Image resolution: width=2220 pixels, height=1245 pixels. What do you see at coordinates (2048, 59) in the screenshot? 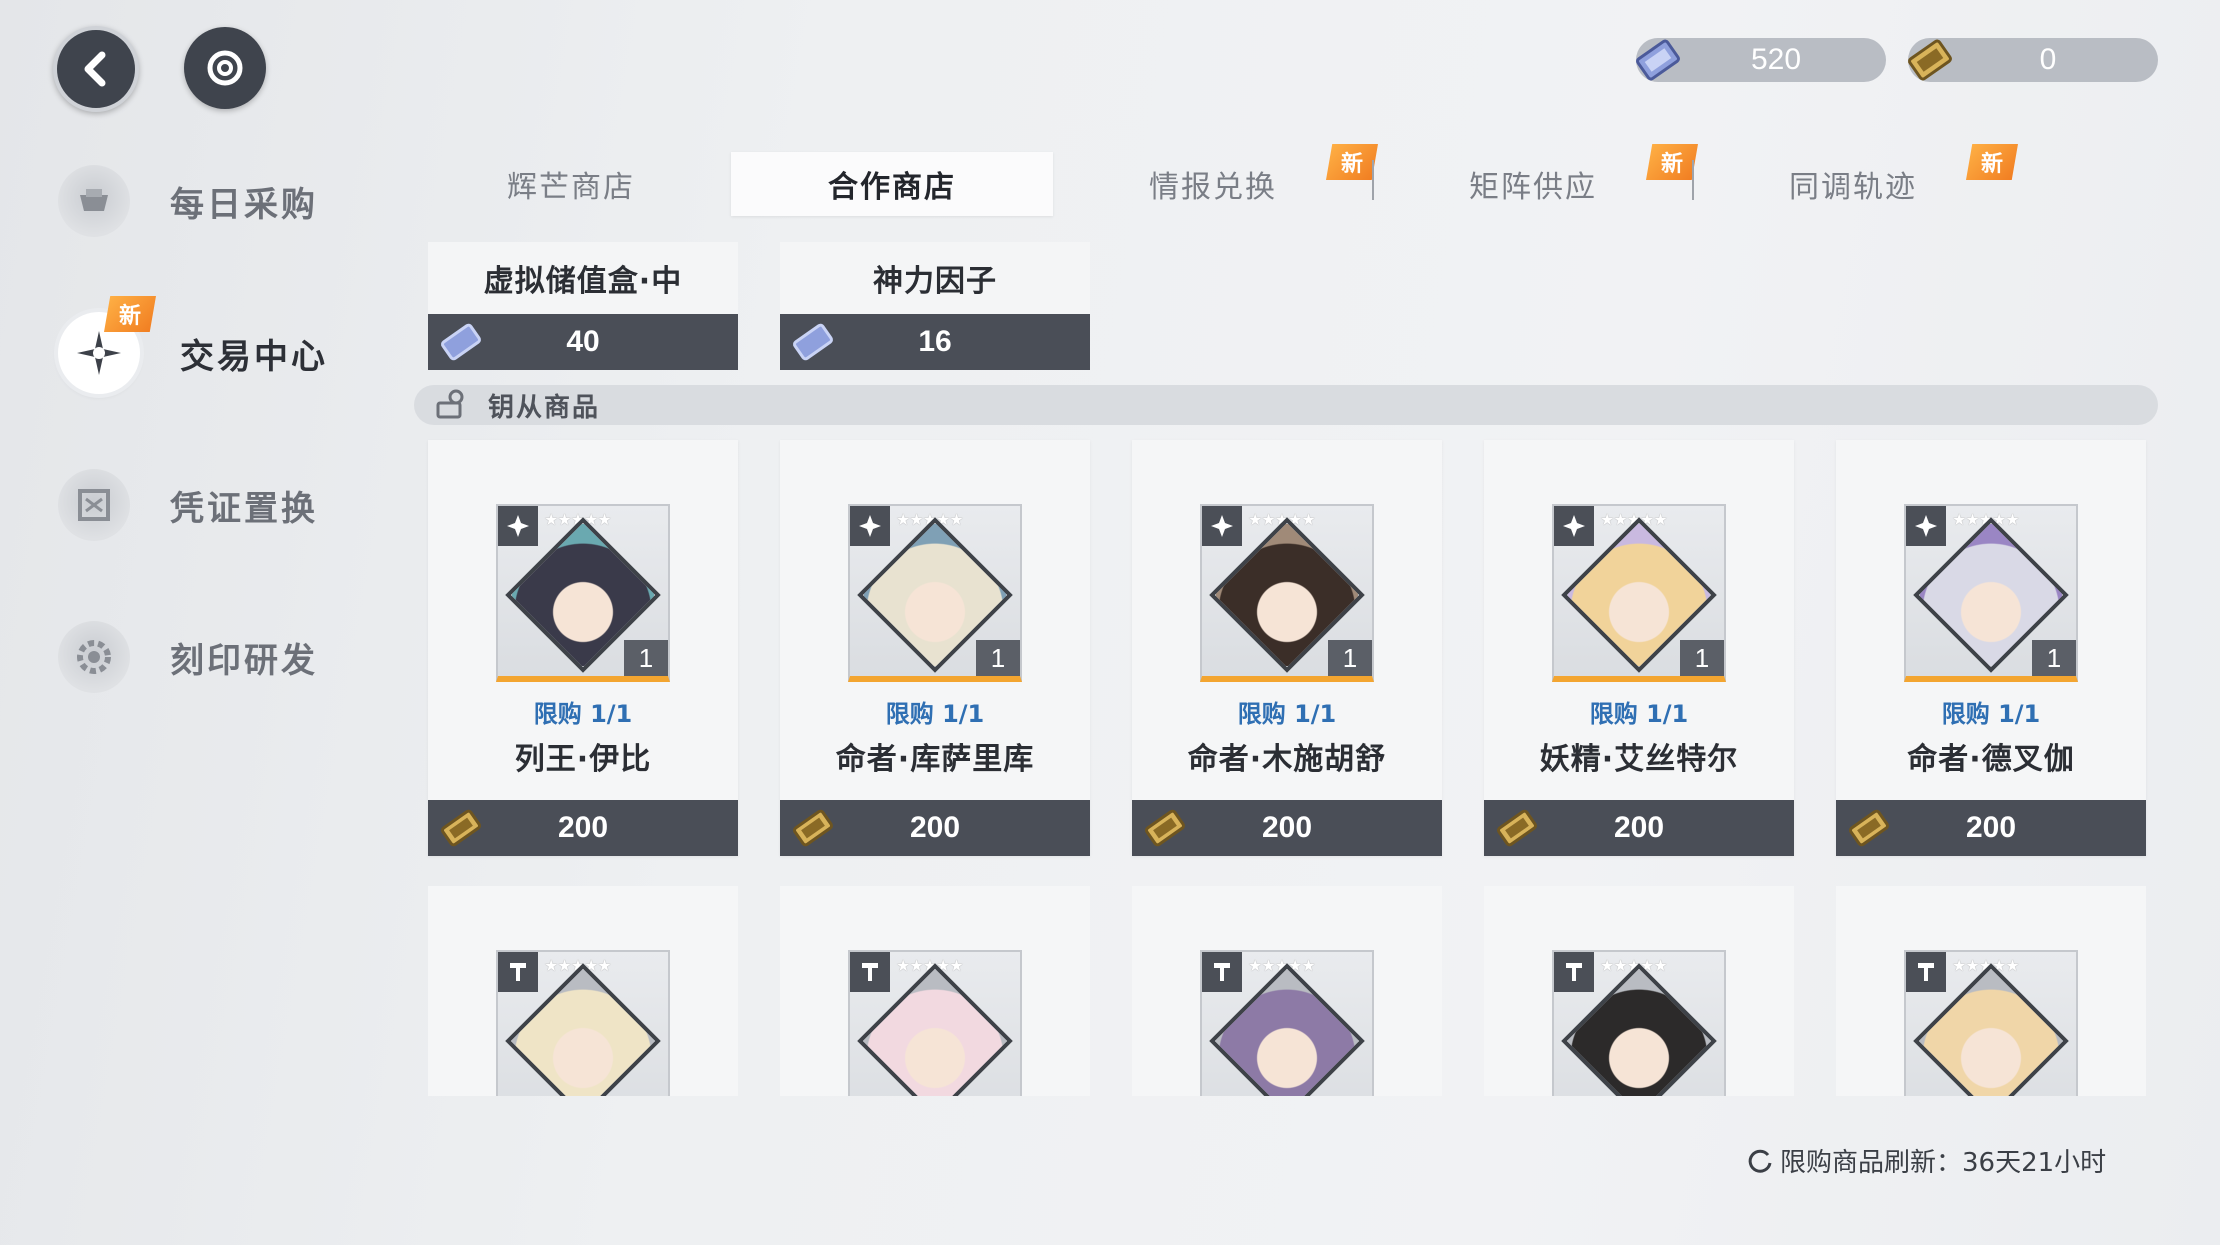
I see `currency-ticket-value: 0` at bounding box center [2048, 59].